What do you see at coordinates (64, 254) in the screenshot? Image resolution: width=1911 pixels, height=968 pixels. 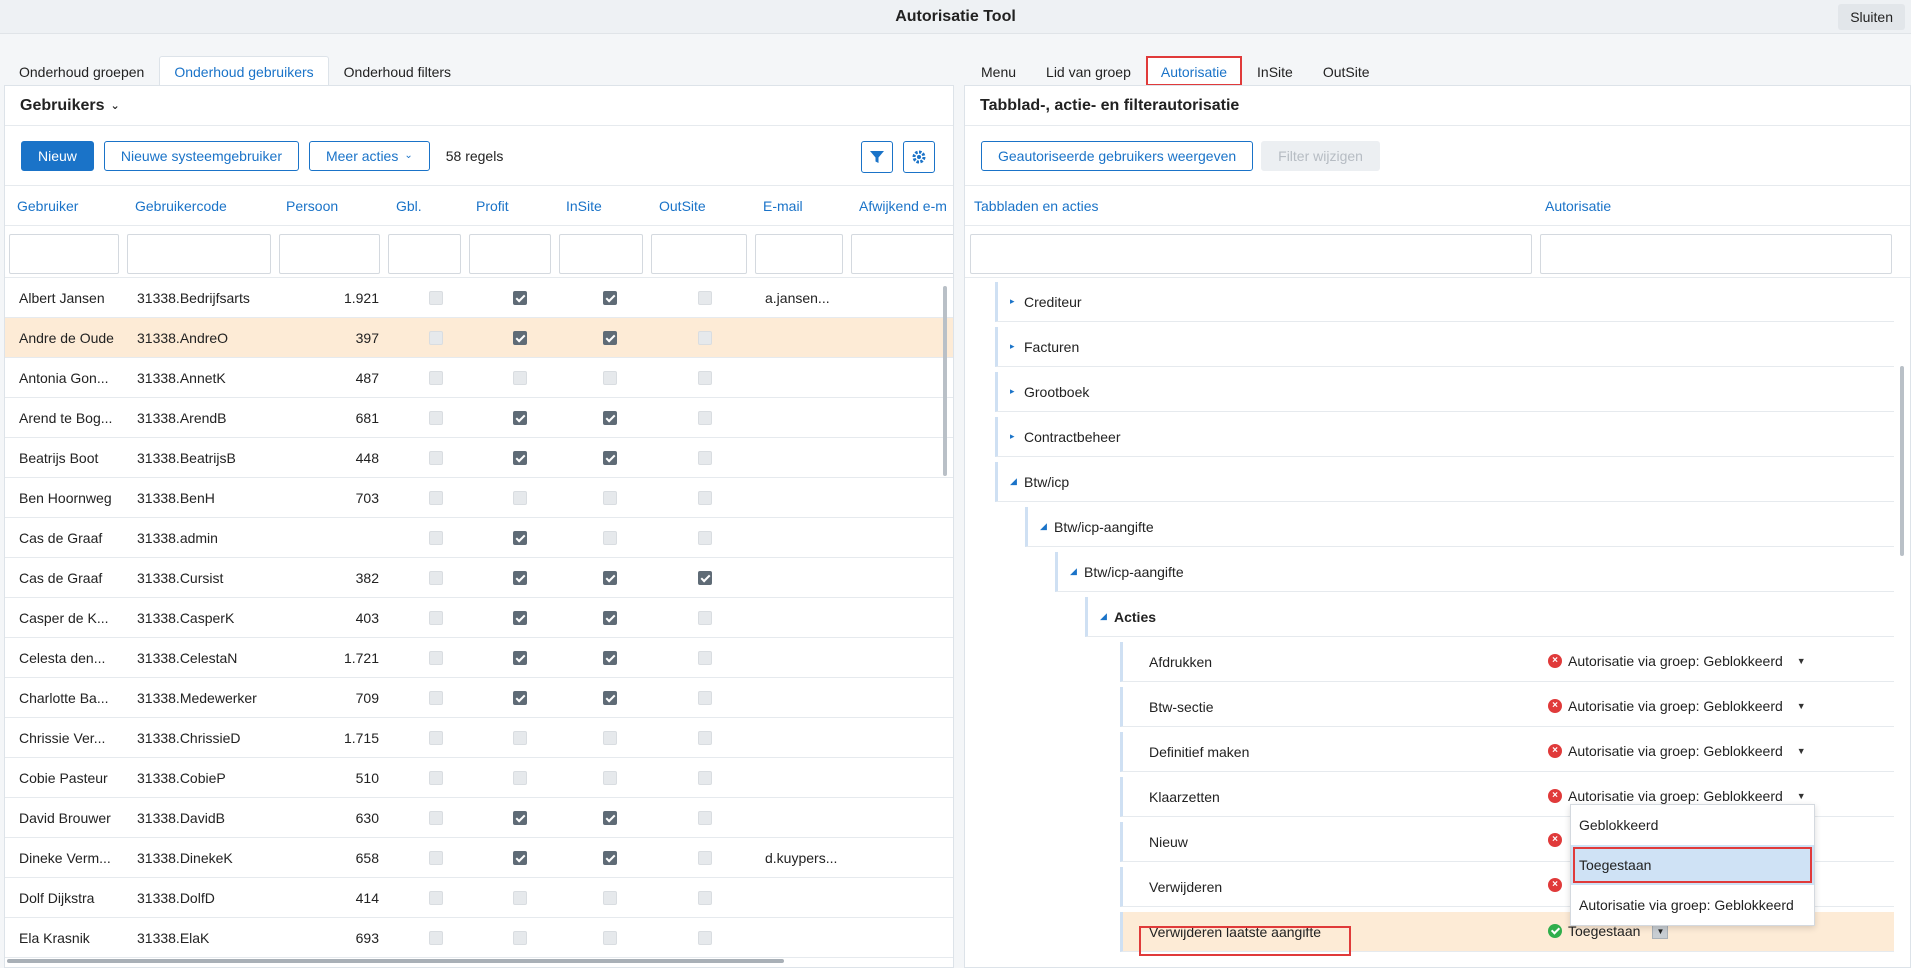 I see `filter-gebruiker-input` at bounding box center [64, 254].